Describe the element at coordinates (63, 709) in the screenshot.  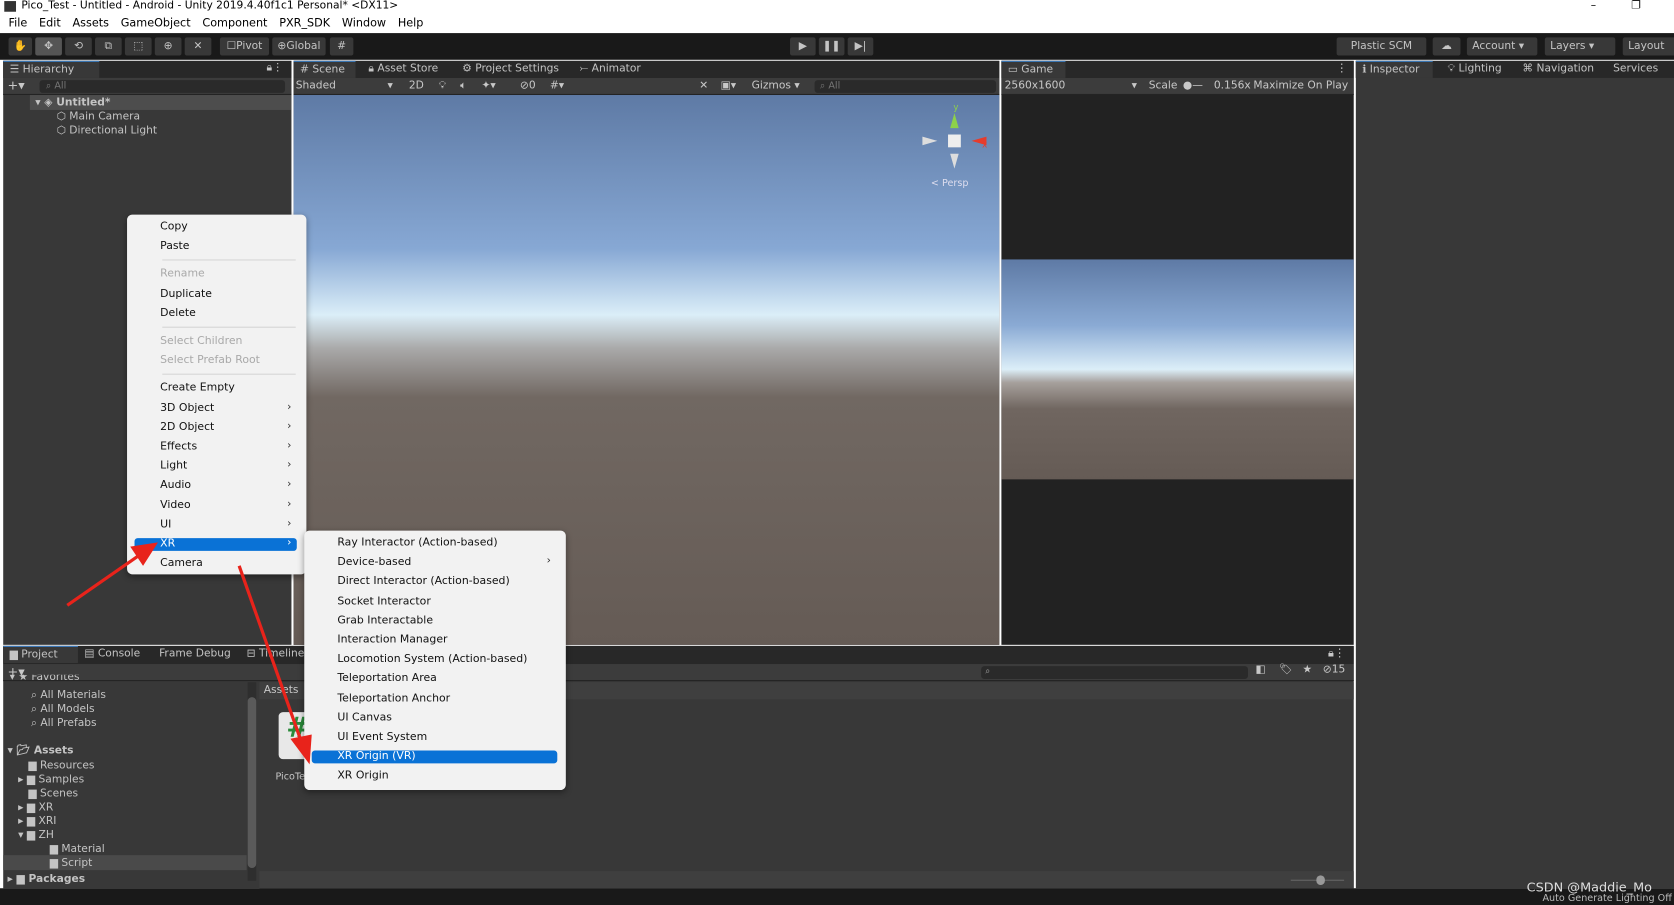
I see `favorite-item: ⌕ All Models` at that location.